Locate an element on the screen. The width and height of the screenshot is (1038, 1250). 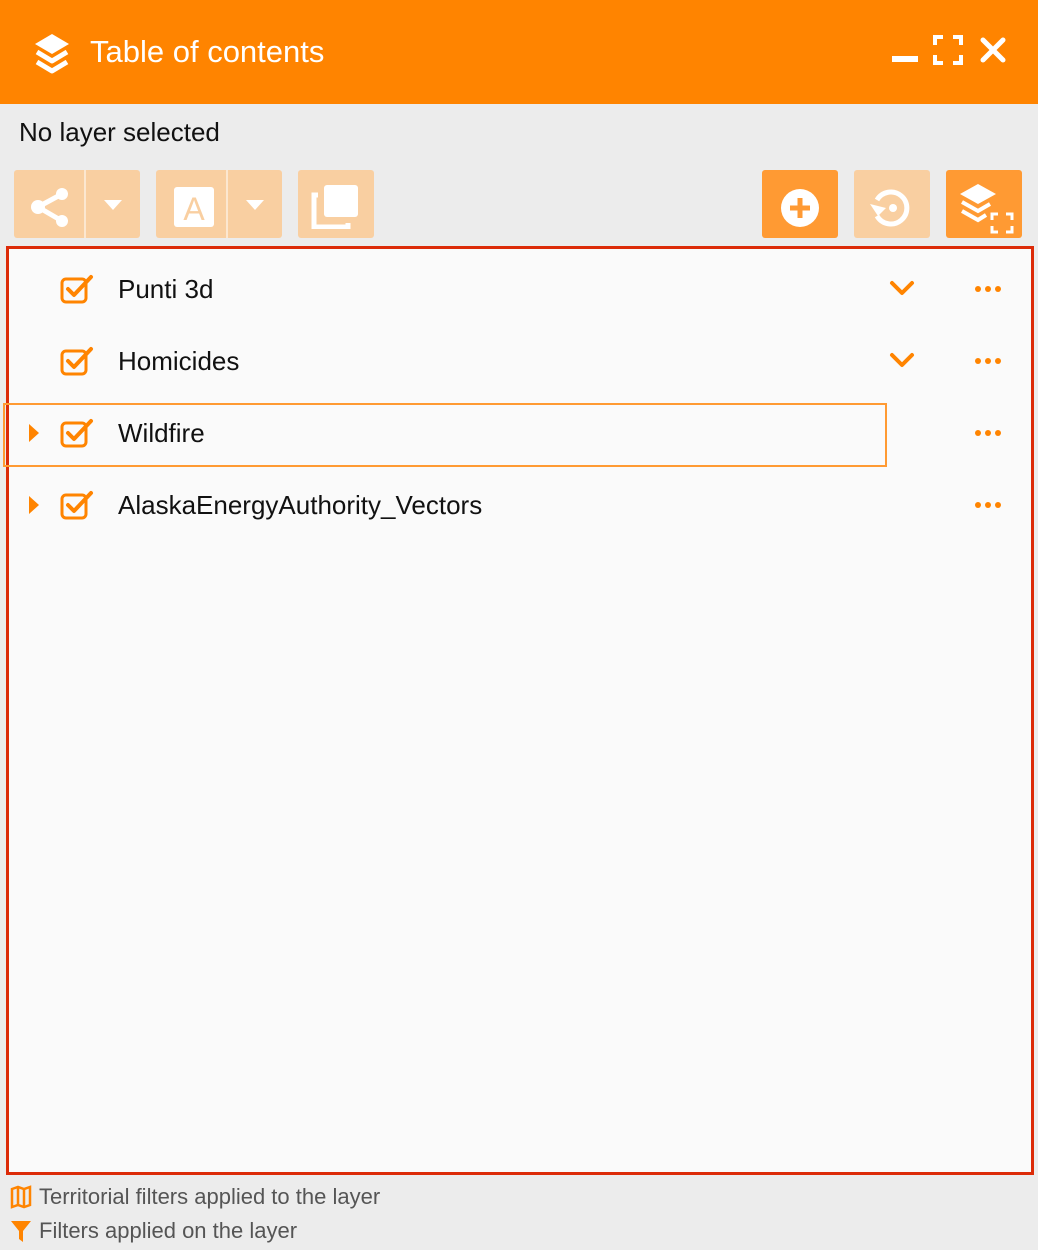
close-icon is located at coordinates (993, 50).